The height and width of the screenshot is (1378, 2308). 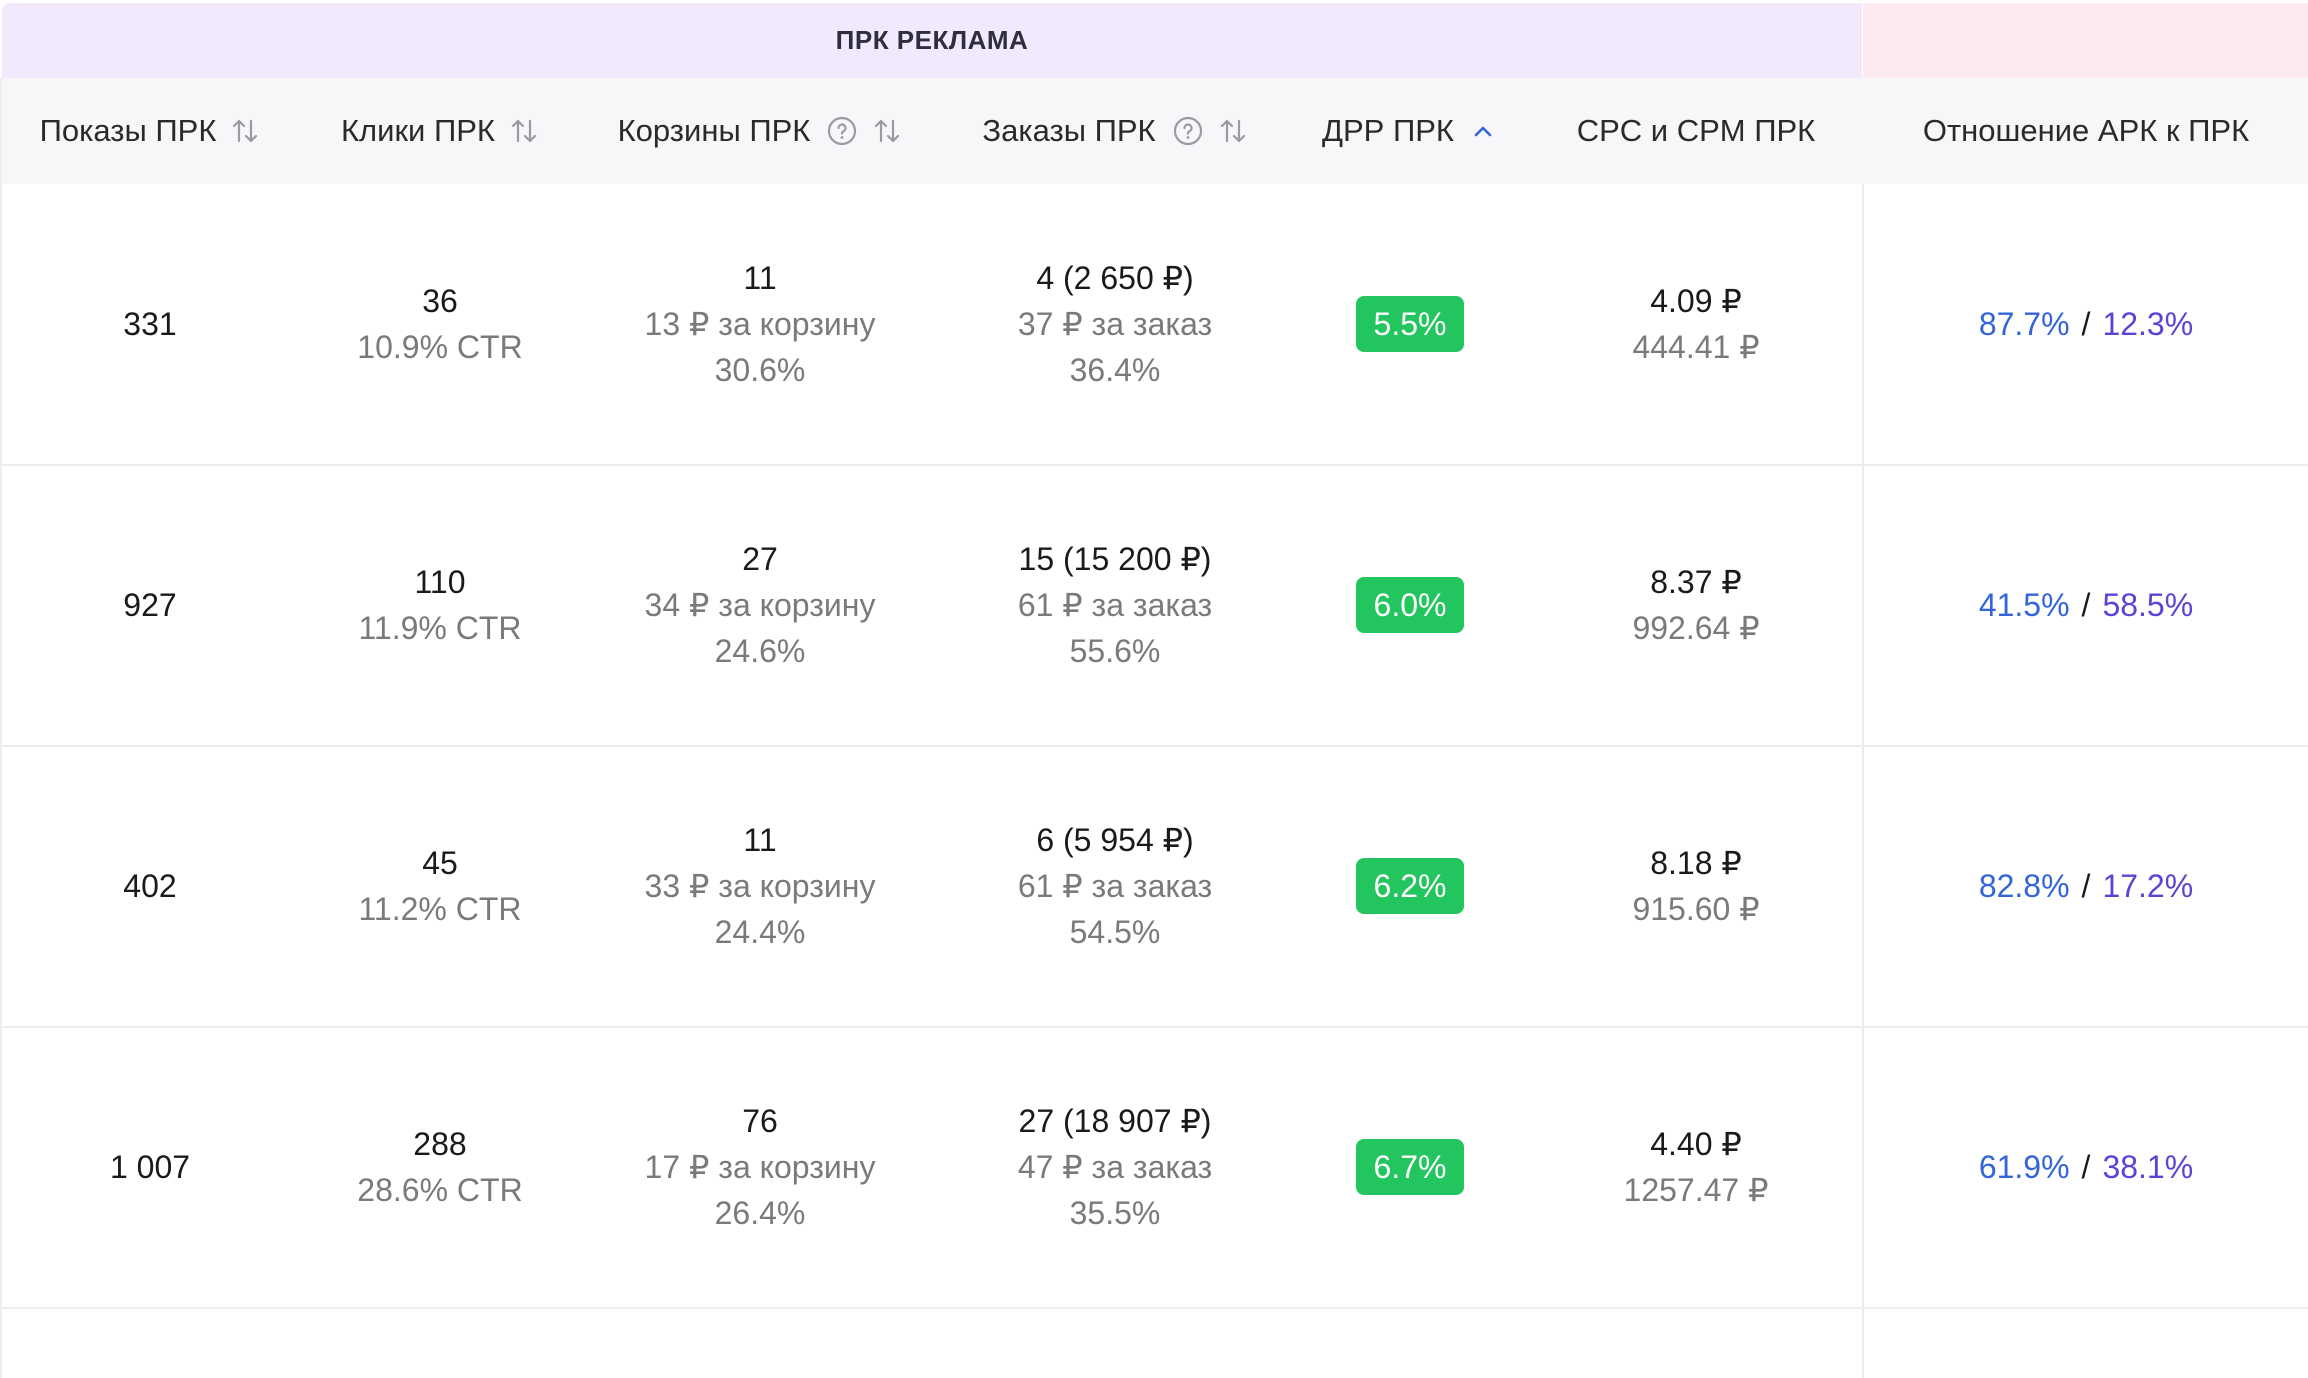 I want to click on column-header-label: Клики ПРК, so click(x=418, y=130).